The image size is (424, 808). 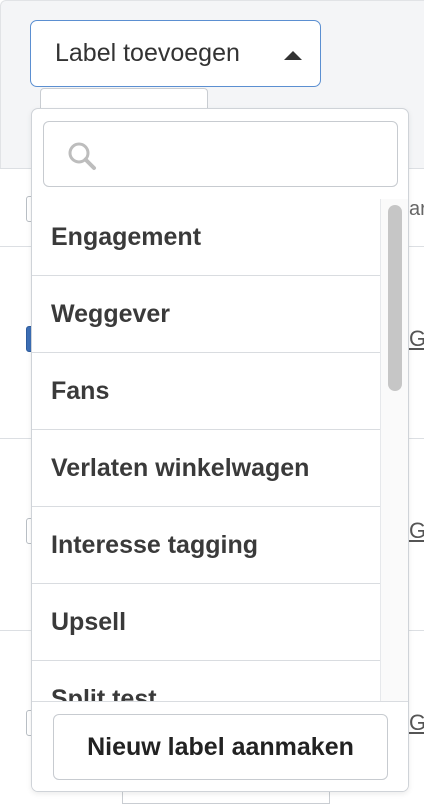 I want to click on list-scrollbar, so click(x=394, y=450).